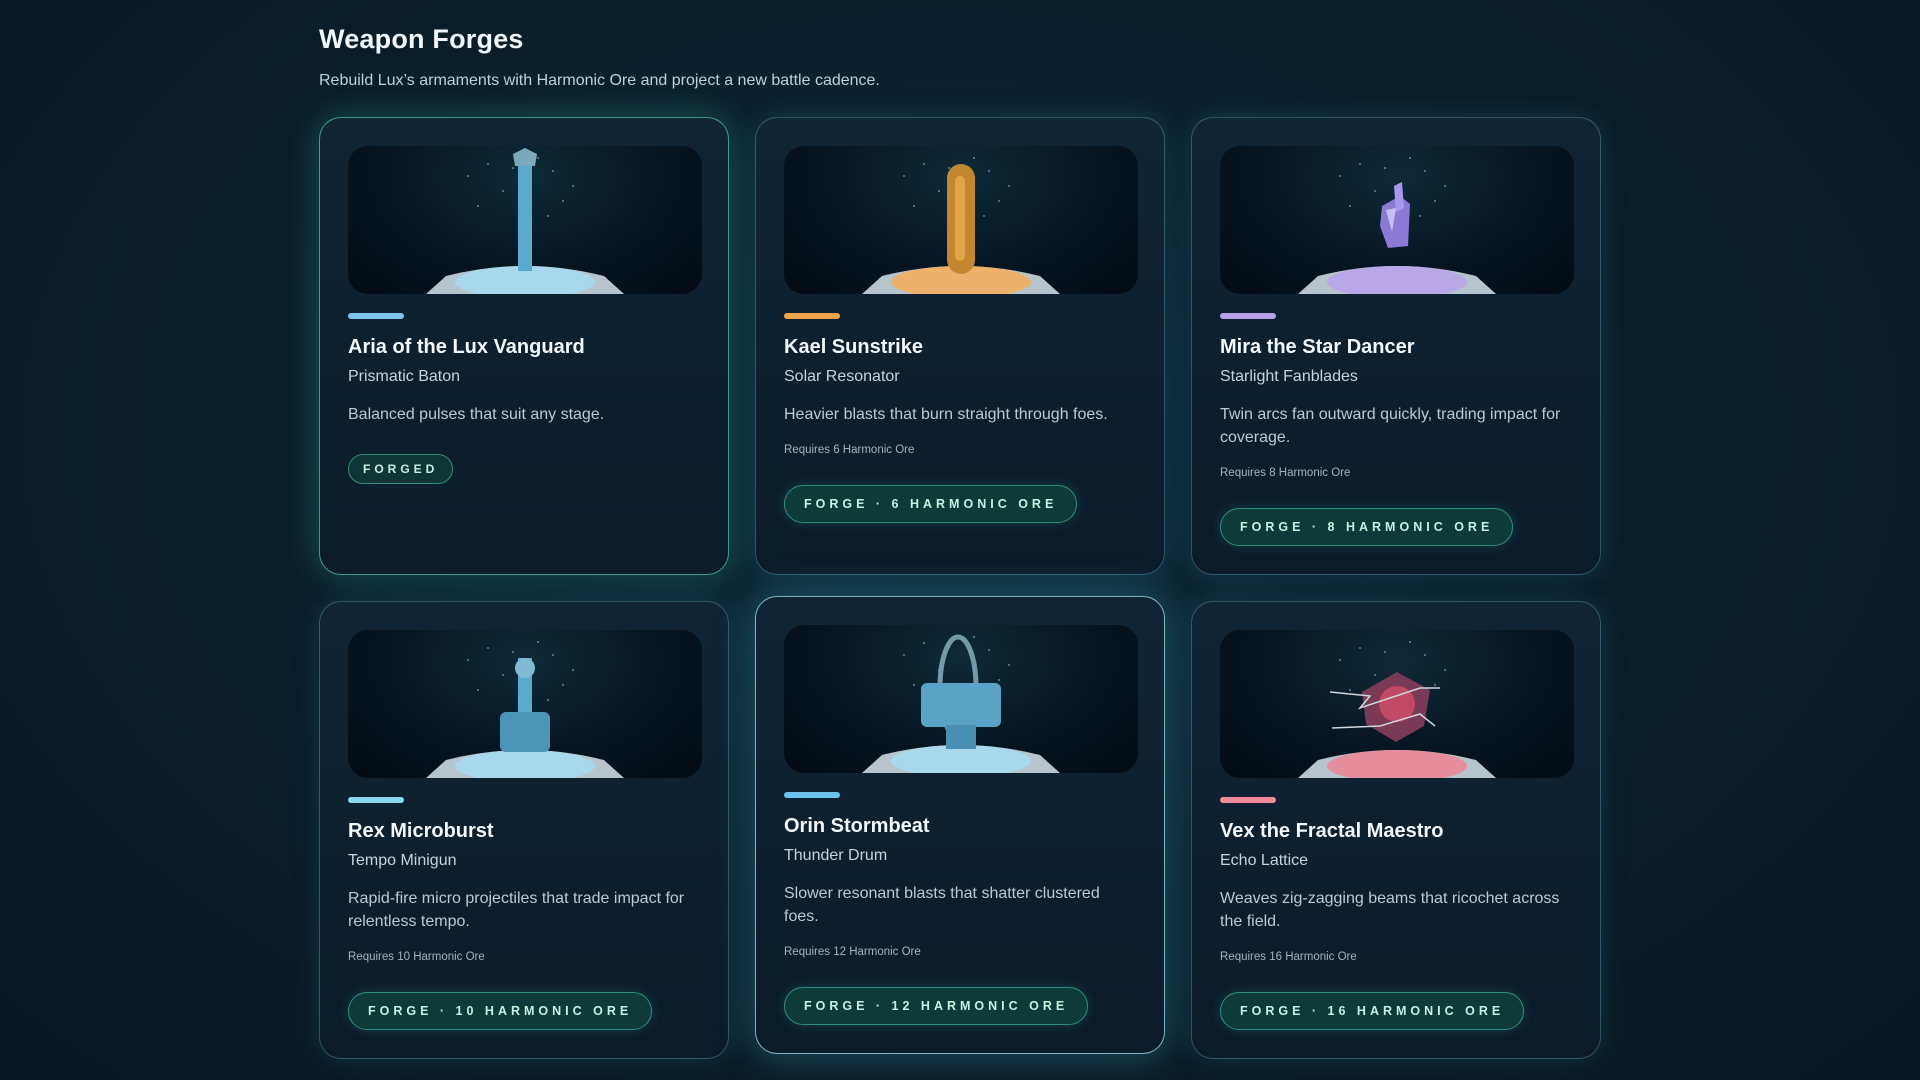  Describe the element at coordinates (961, 703) in the screenshot. I see `drum-icon` at that location.